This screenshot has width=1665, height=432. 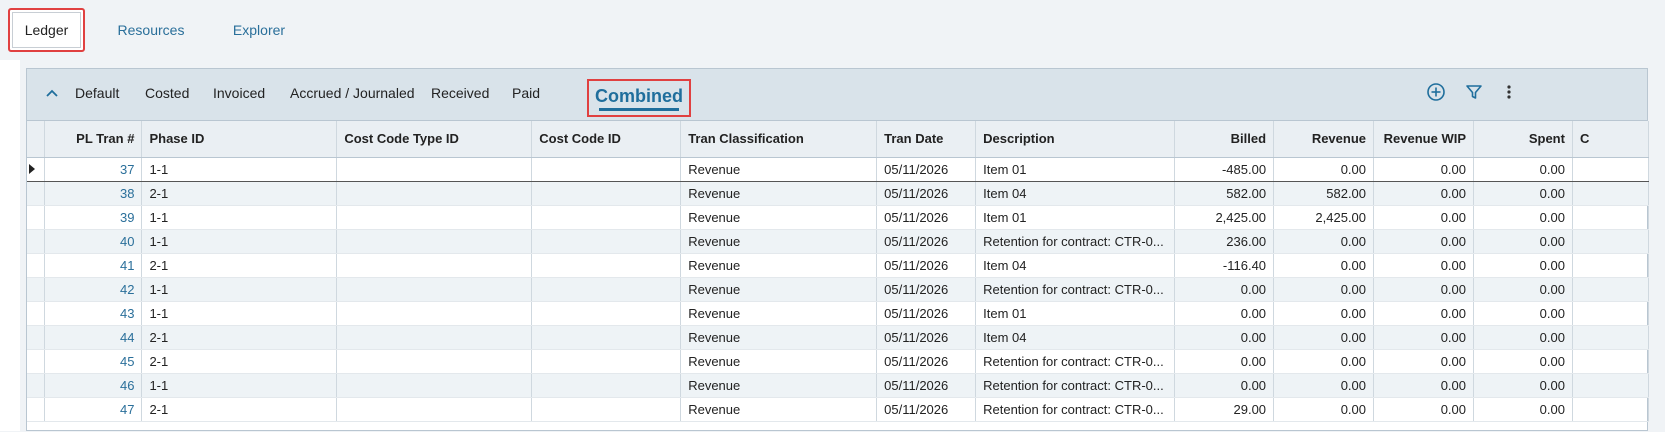 What do you see at coordinates (93, 265) in the screenshot?
I see `cell-pl-tran: 41` at bounding box center [93, 265].